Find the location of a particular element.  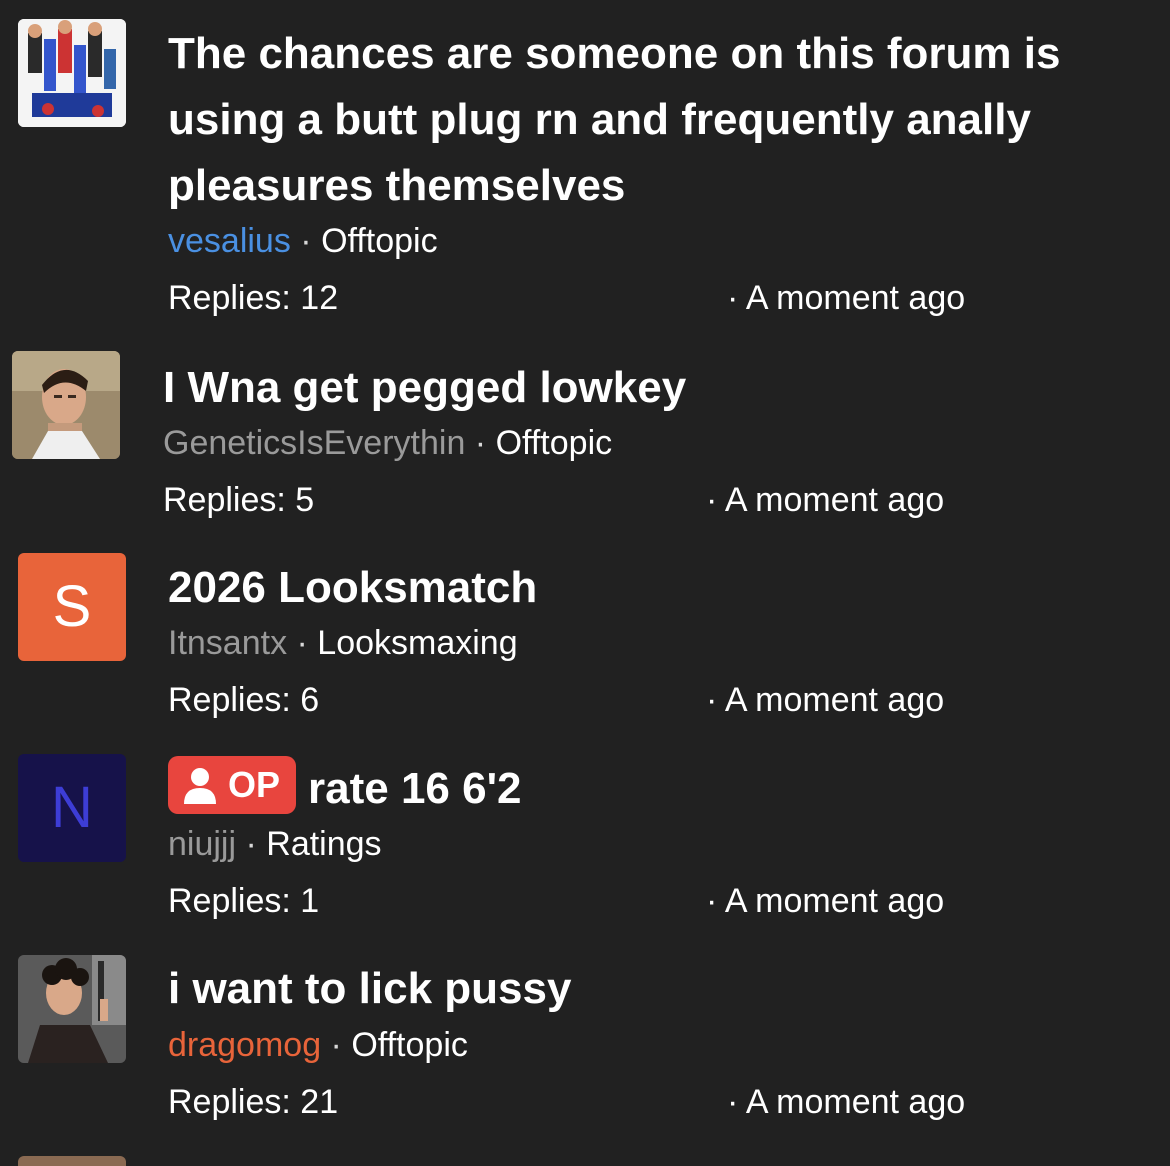

author-link: GeneticsIsEverythin is located at coordinates (314, 443).